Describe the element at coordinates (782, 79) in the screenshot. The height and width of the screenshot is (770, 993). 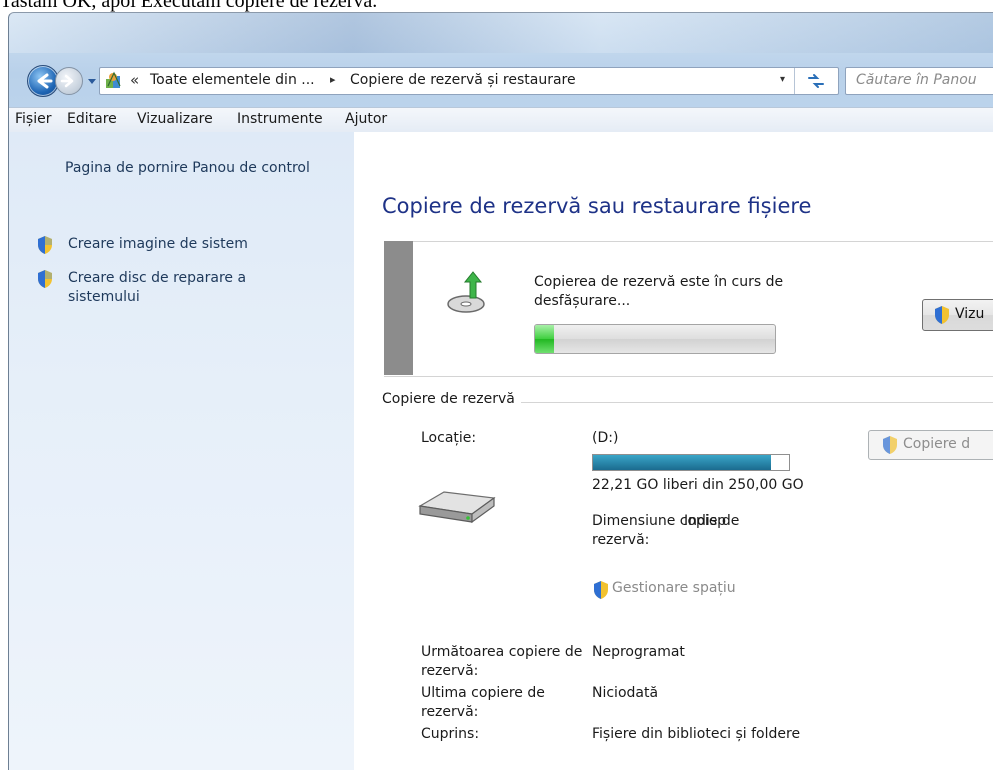
I see `address-dropdown-icon: ▾` at that location.